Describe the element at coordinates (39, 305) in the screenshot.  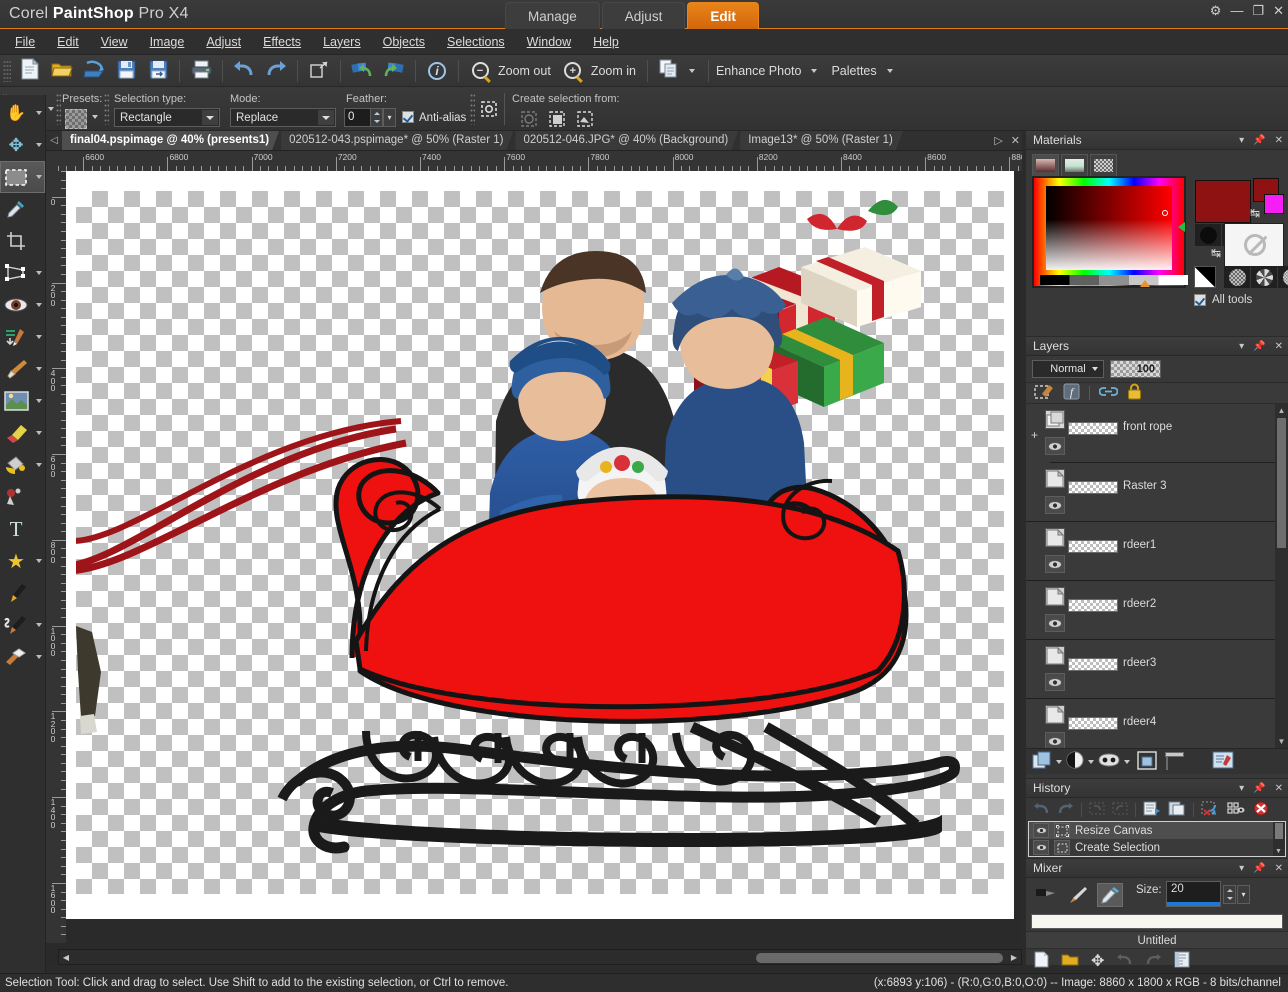
I see `redeye-flyout-arrow` at that location.